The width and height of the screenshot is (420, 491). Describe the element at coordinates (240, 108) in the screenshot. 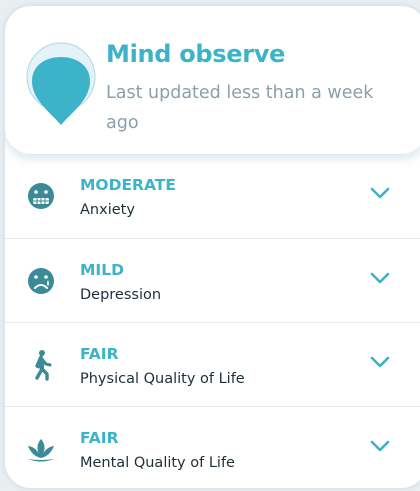

I see `last-updated-text: Last updated less than a week ago` at that location.